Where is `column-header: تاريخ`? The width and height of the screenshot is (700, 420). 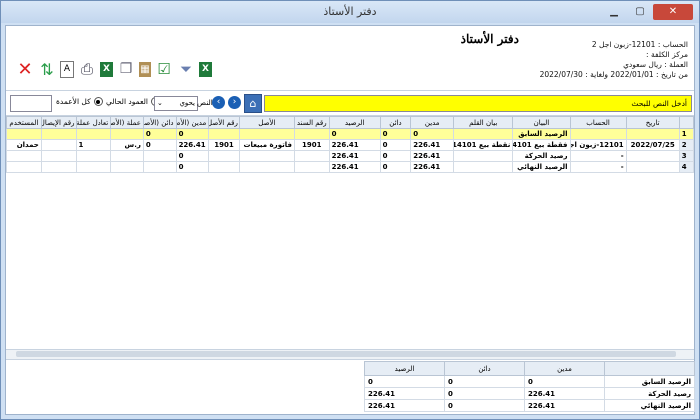 column-header: تاريخ is located at coordinates (652, 122).